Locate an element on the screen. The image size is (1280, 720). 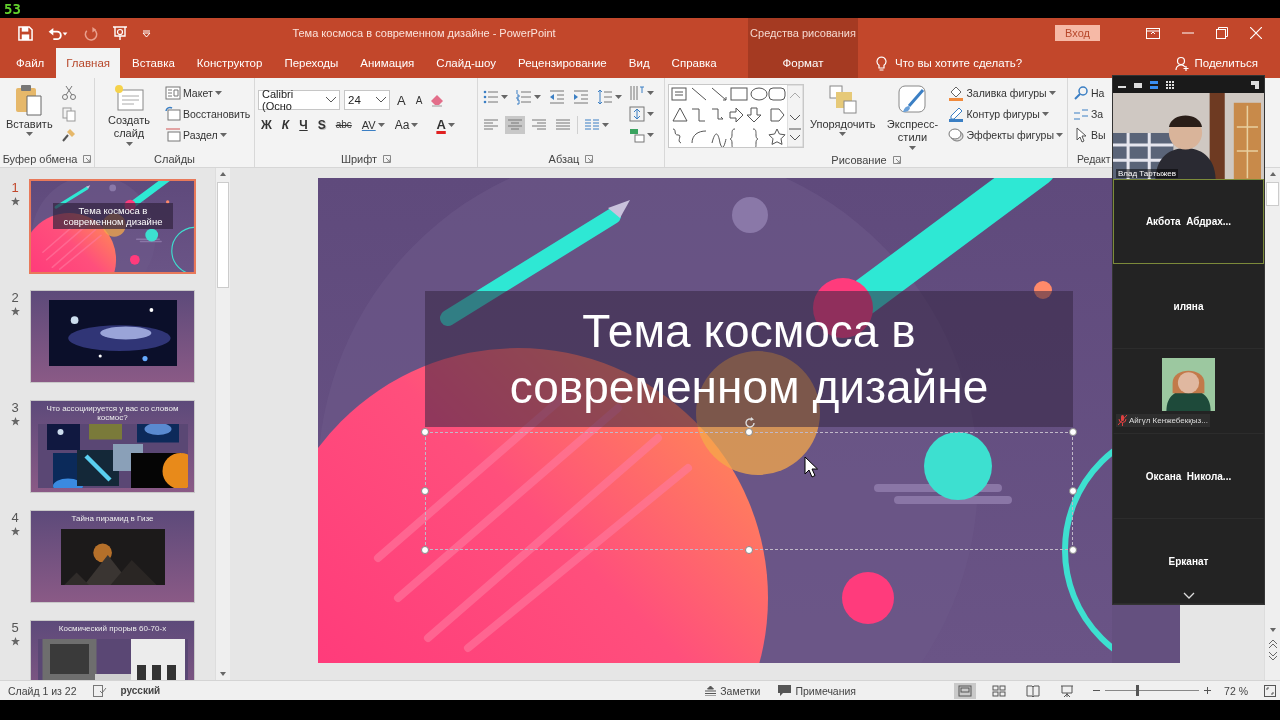
change-case-button: Aa is located at coordinates (406, 124).